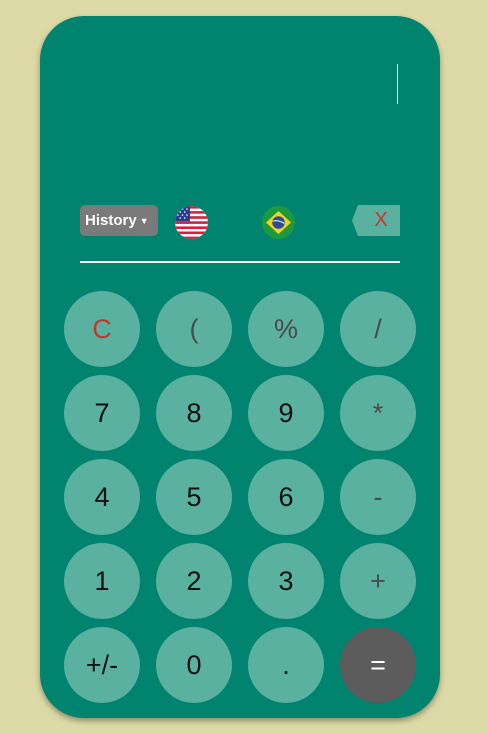 This screenshot has width=488, height=734. What do you see at coordinates (191, 222) in the screenshot?
I see `us-flag-icon` at bounding box center [191, 222].